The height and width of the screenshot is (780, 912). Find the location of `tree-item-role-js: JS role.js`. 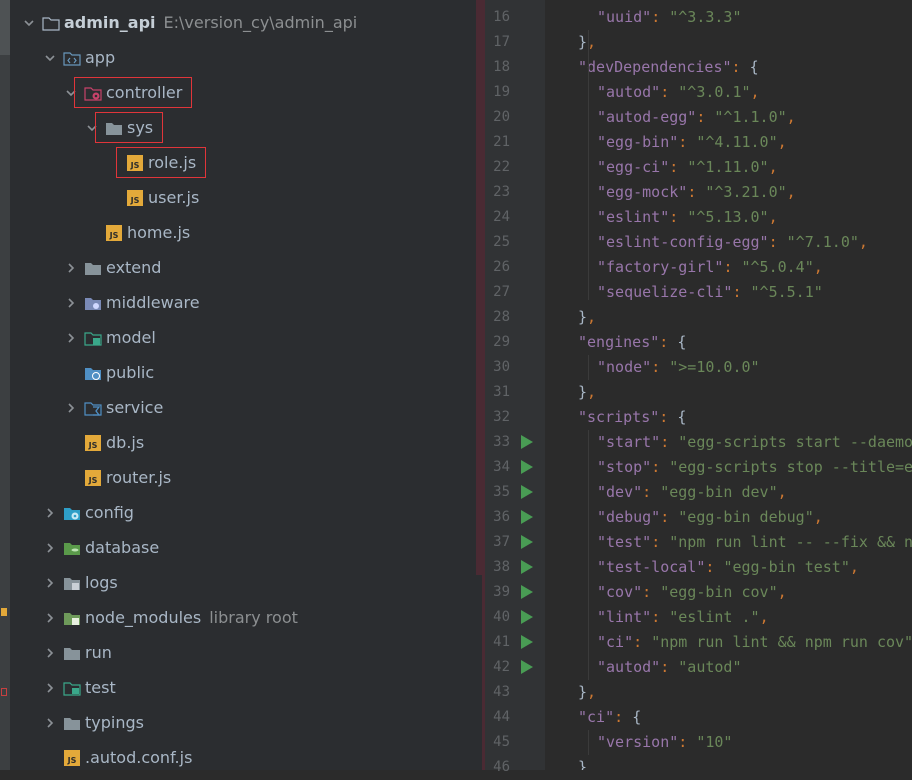

tree-item-role-js: JS role.js is located at coordinates (150, 162).